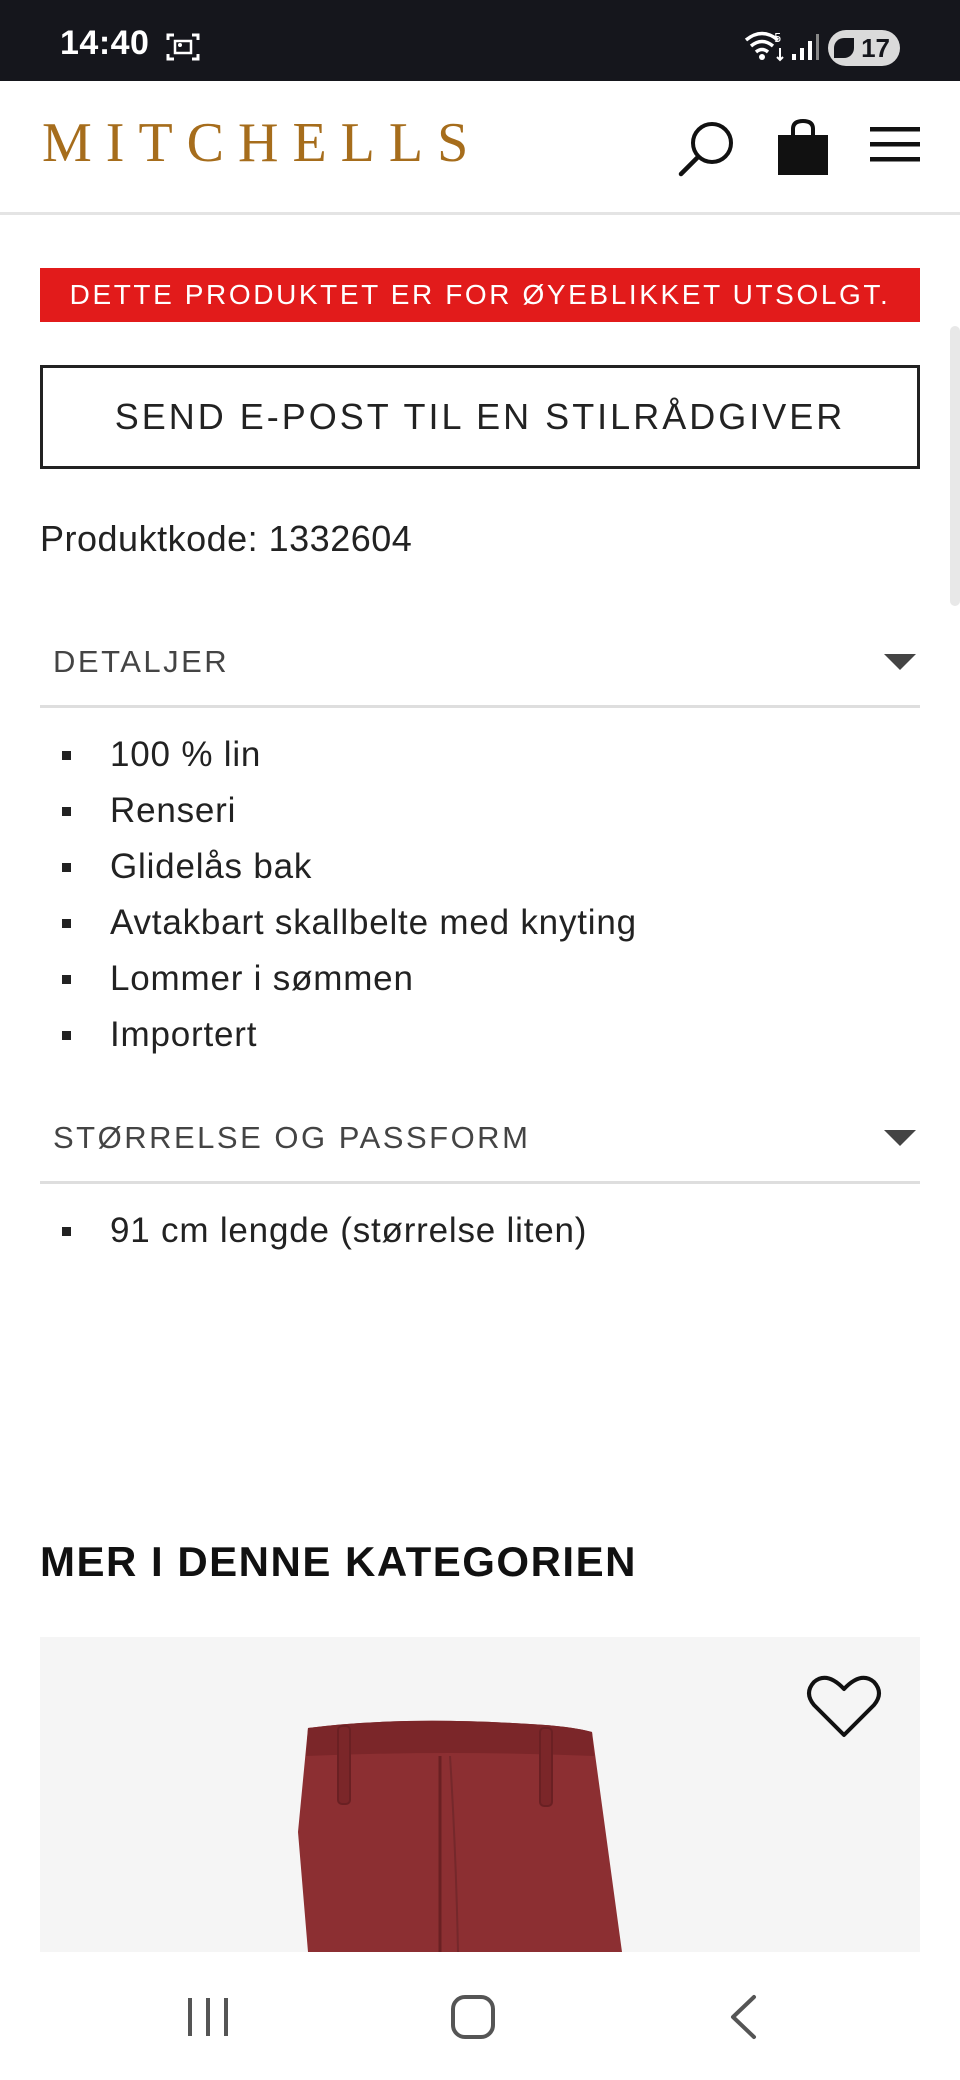 The height and width of the screenshot is (2080, 960). What do you see at coordinates (765, 48) in the screenshot?
I see `wifi-icon: 5` at bounding box center [765, 48].